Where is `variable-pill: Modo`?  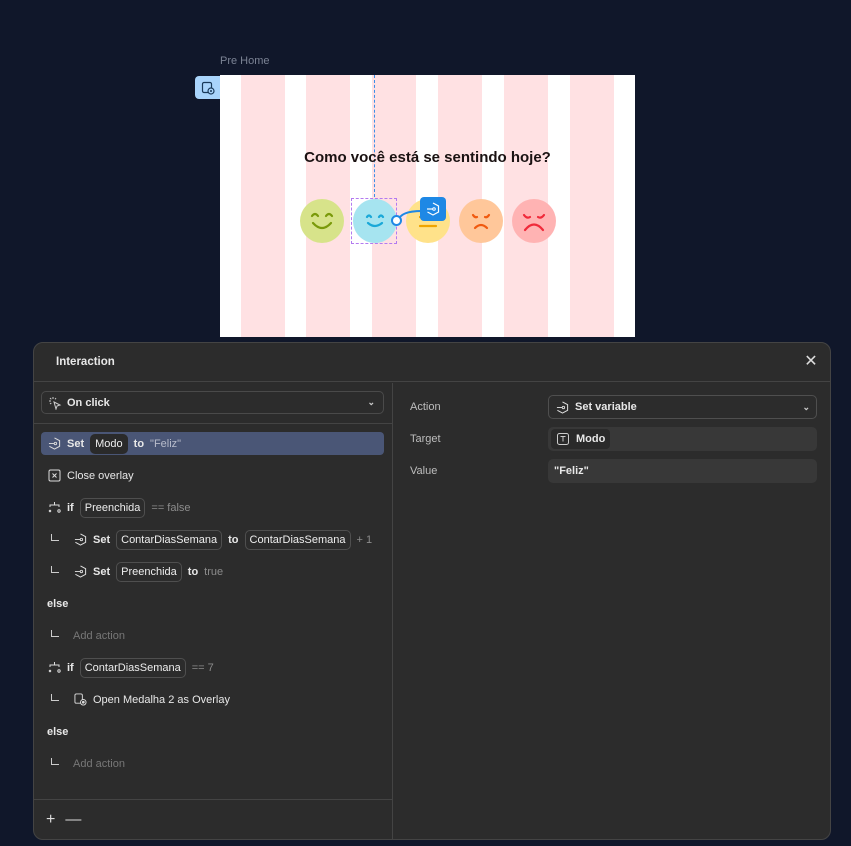
variable-pill: Modo is located at coordinates (109, 443).